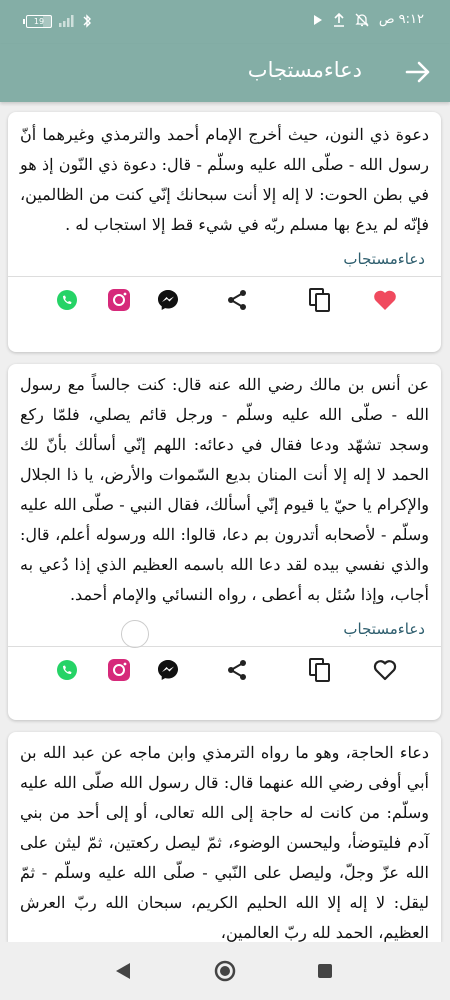  What do you see at coordinates (87, 21) in the screenshot?
I see `bluetooth-icon` at bounding box center [87, 21].